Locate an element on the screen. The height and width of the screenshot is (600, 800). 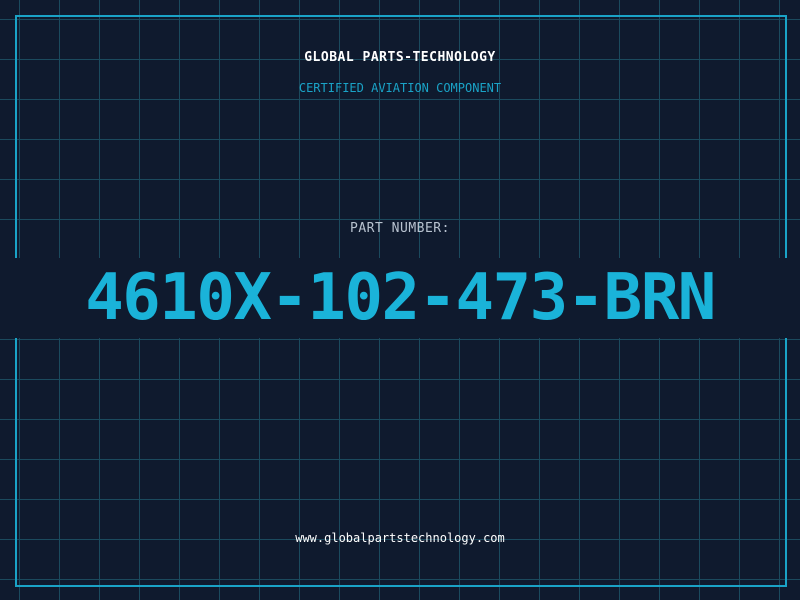
part-number-value: 4610X-102-473-BRN is located at coordinates (400, 298).